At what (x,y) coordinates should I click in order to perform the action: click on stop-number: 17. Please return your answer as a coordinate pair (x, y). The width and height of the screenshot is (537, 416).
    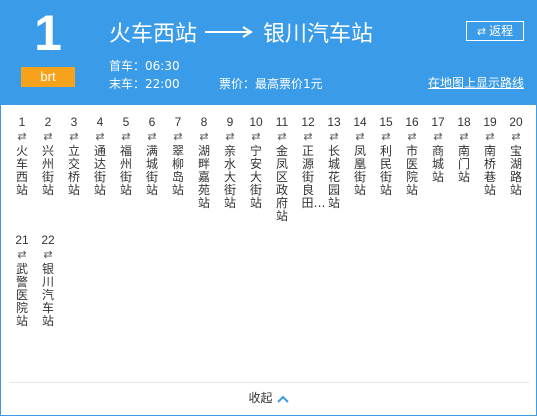
    Looking at the image, I should click on (438, 122).